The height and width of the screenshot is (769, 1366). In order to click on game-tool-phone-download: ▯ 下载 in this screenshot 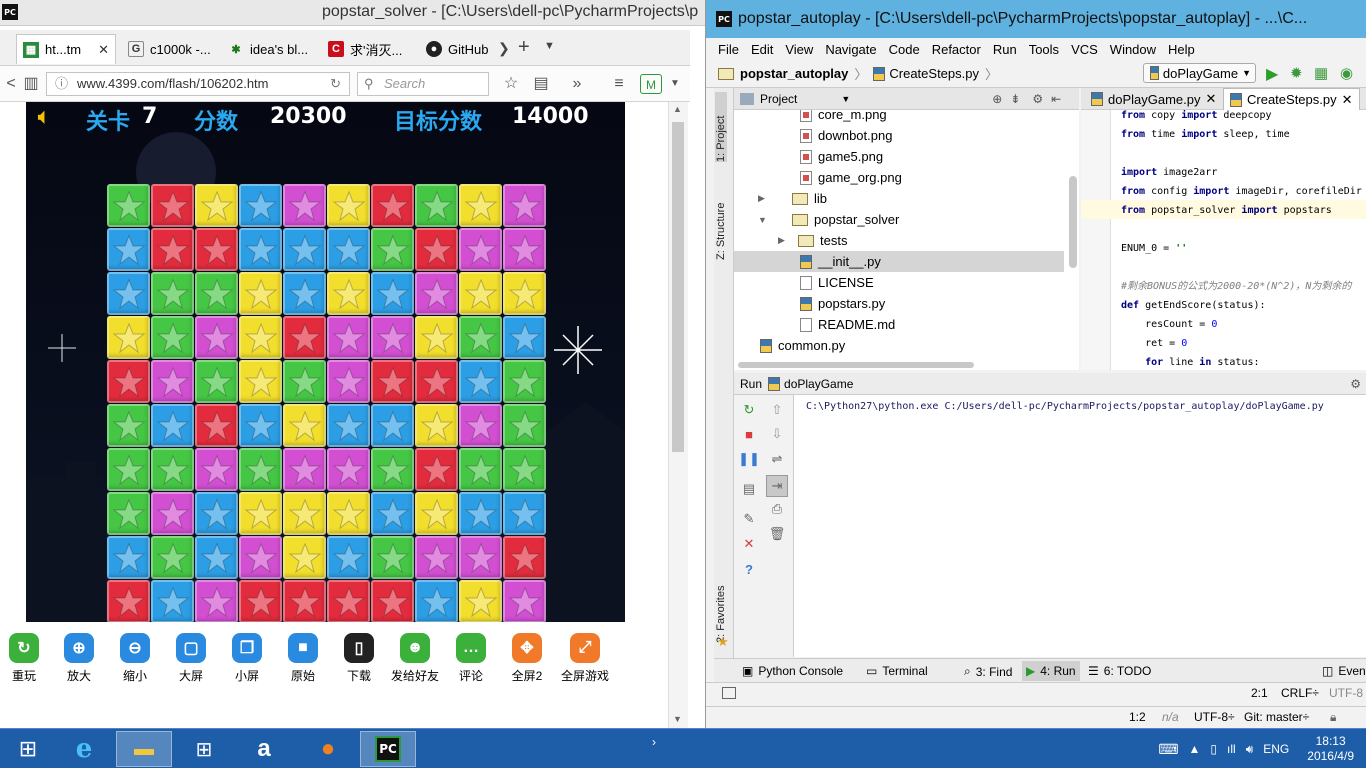, I will do `click(359, 658)`.